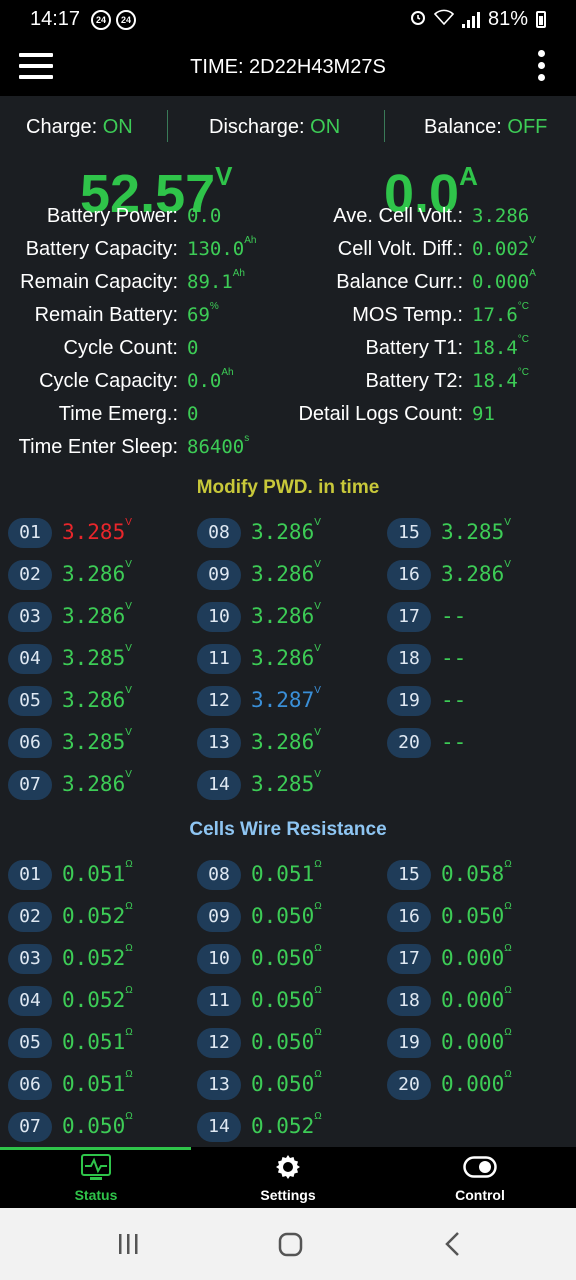  I want to click on charge-label: Charge:, so click(62, 127).